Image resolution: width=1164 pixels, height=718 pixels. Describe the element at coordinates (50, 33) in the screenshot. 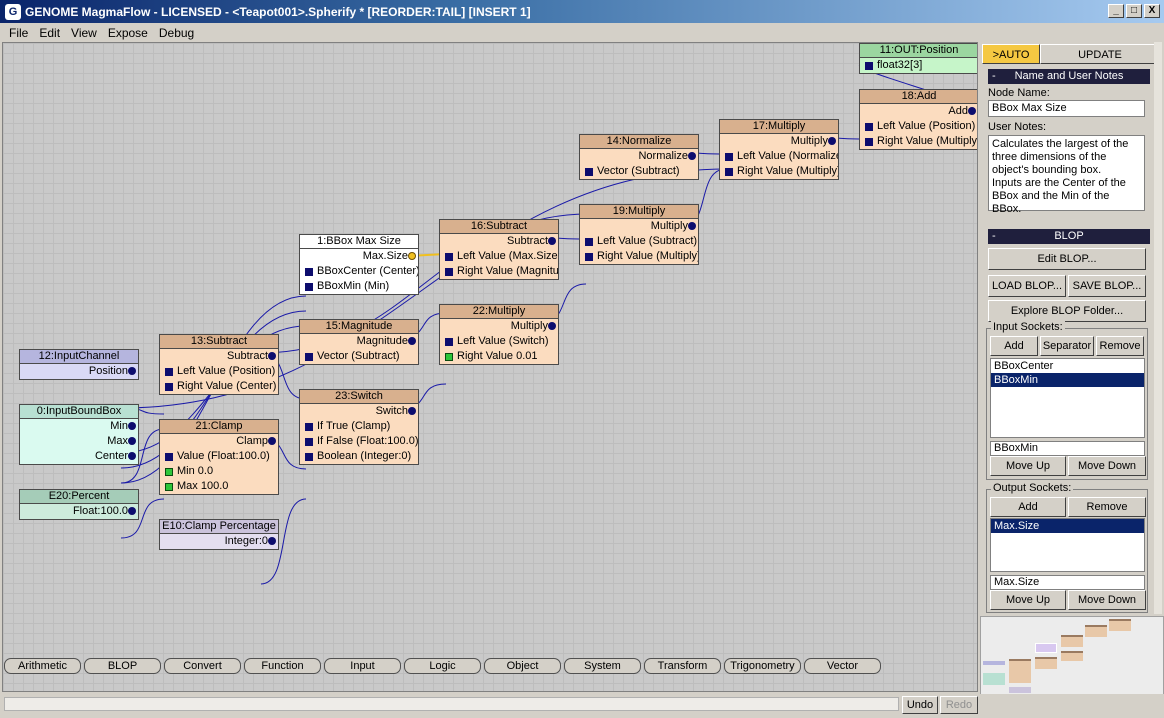

I see `menu-edit: Edit` at that location.